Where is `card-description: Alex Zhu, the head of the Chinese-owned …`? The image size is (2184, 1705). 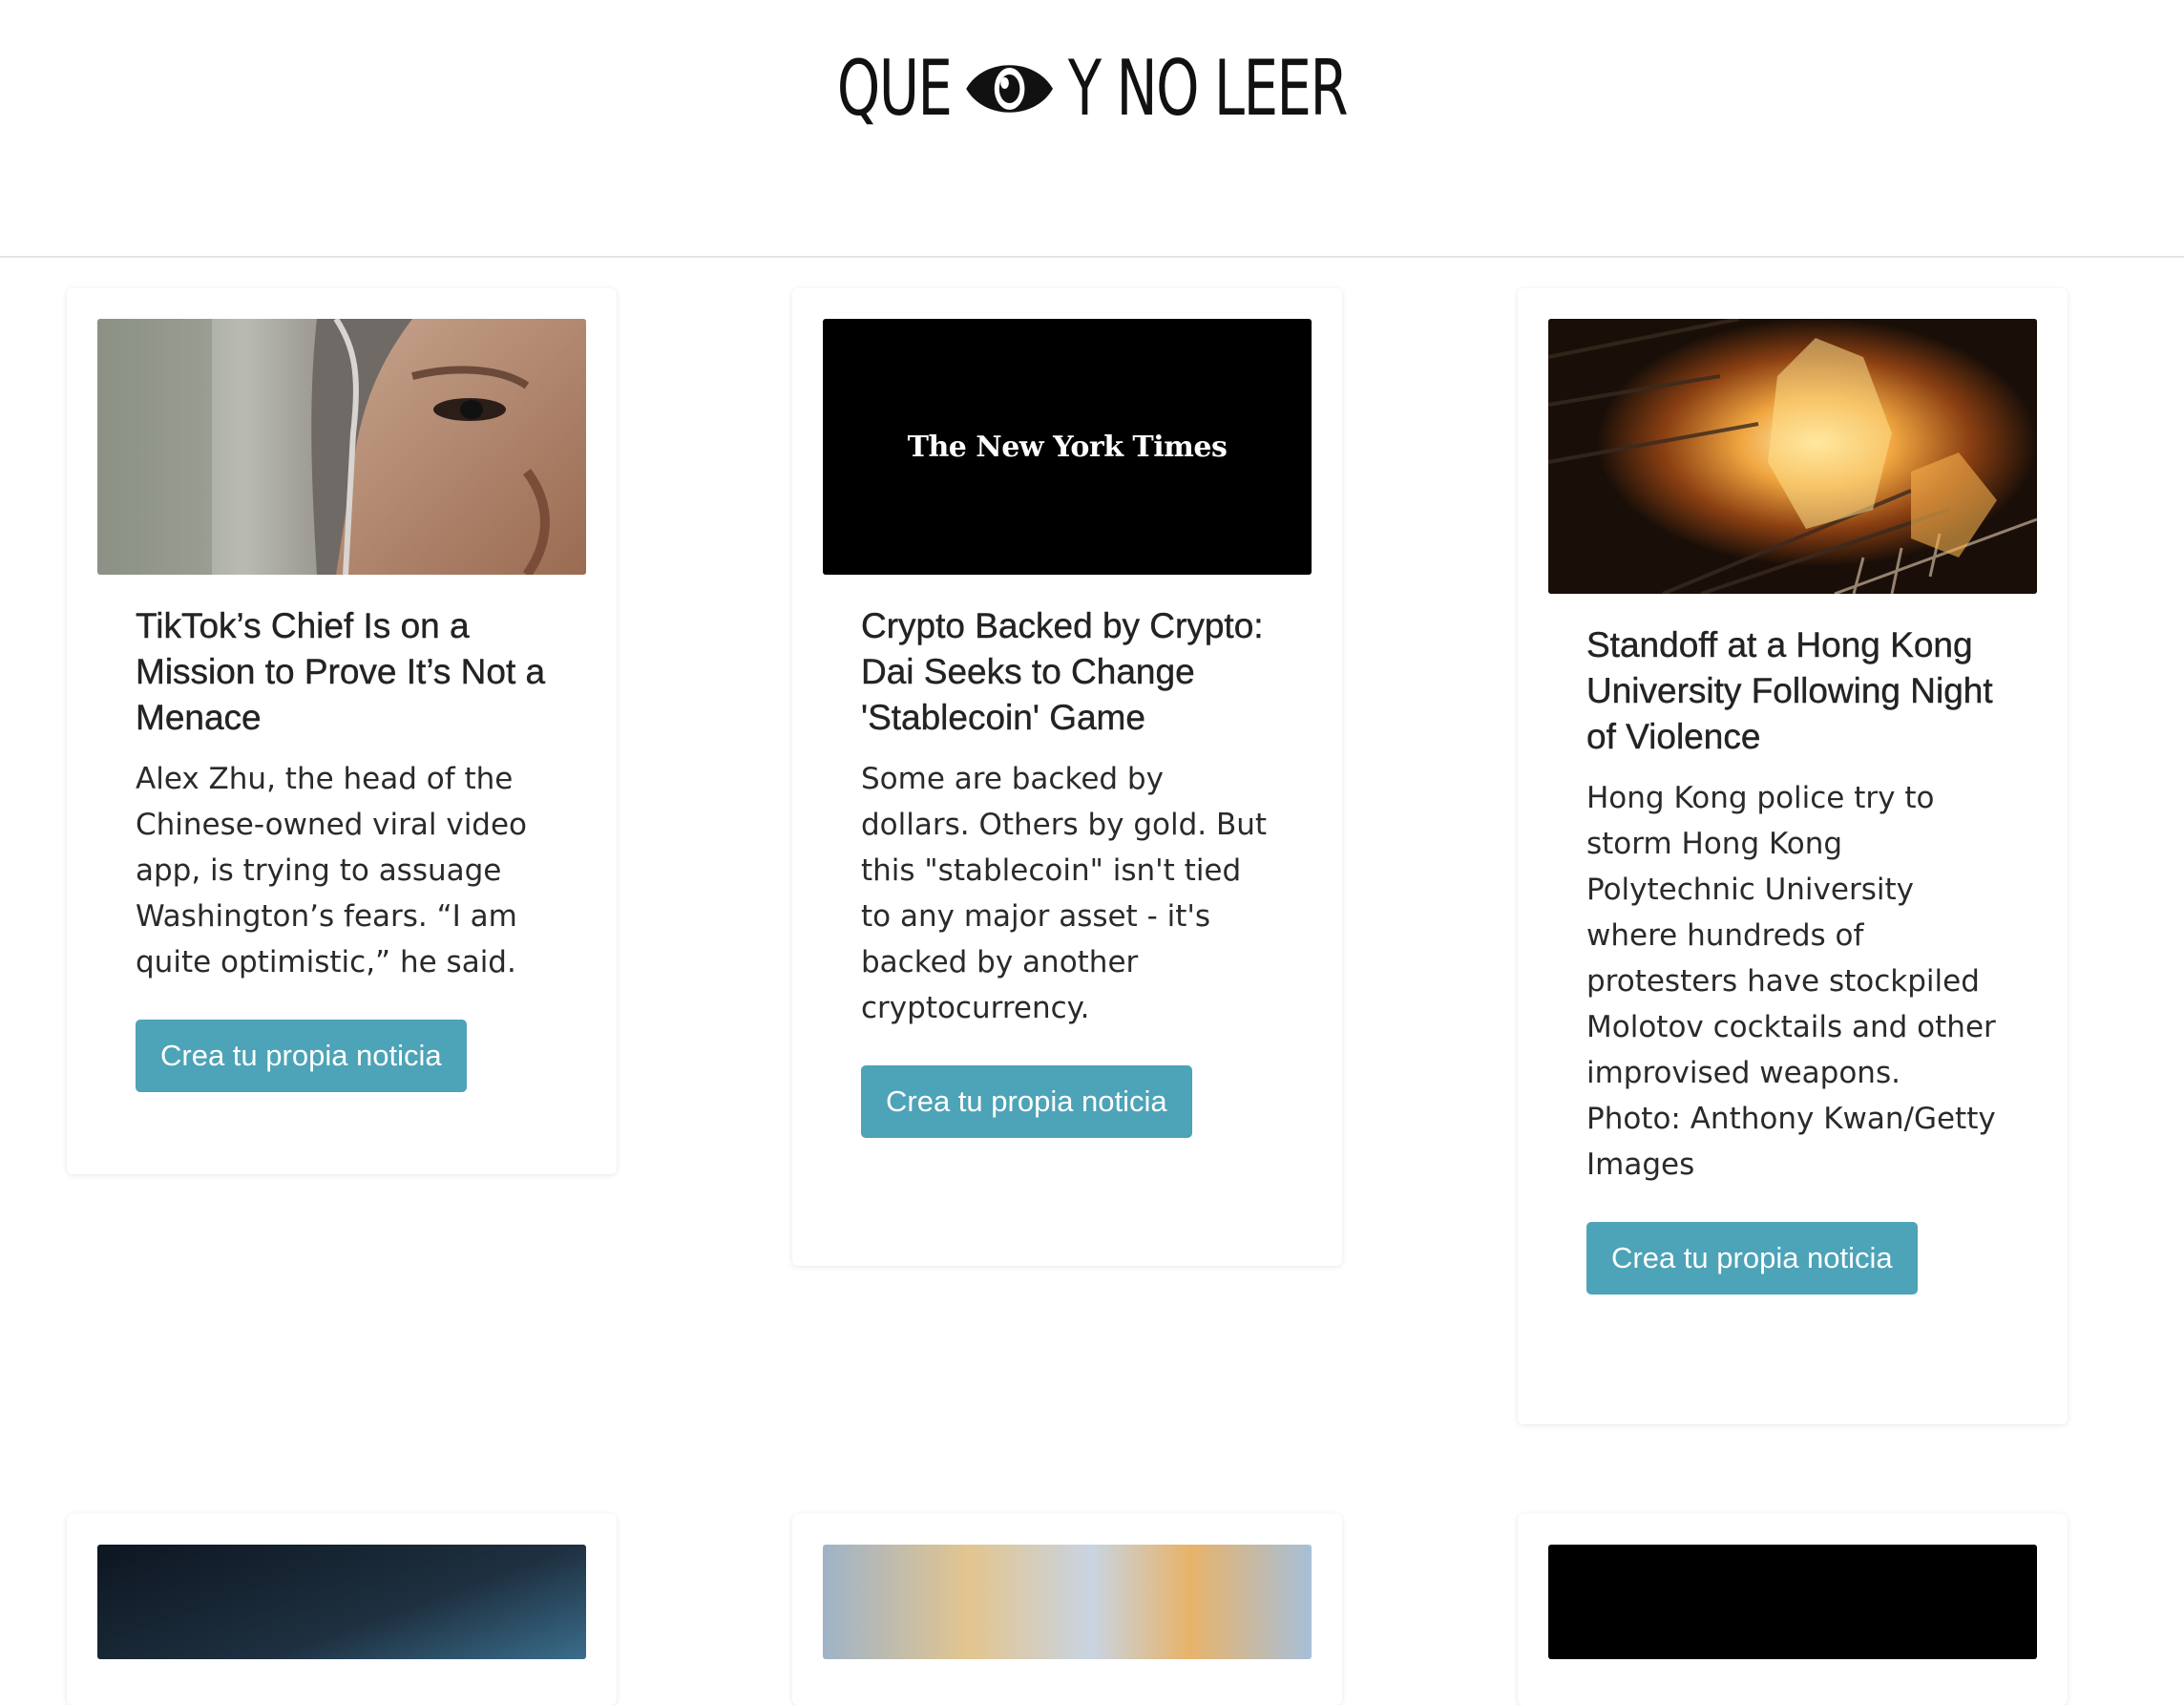 card-description: Alex Zhu, the head of the Chinese-owned … is located at coordinates (332, 871).